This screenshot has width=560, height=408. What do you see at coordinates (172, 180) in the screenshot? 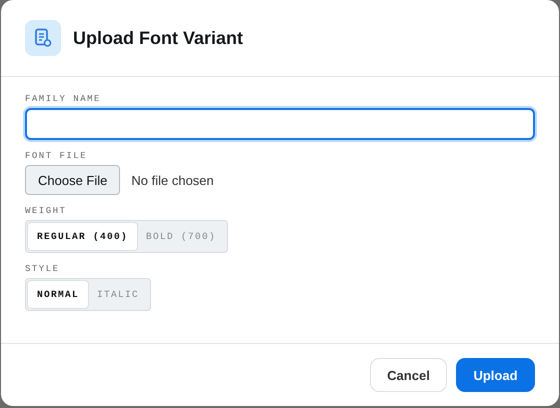
I see `file-status: No file chosen` at bounding box center [172, 180].